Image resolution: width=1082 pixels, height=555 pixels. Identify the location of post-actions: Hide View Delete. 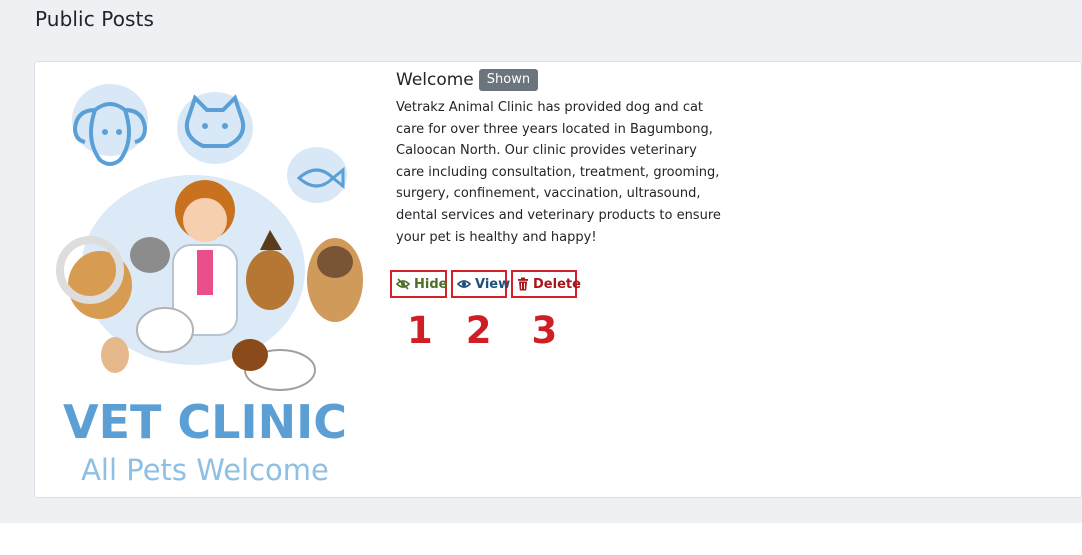
(485, 284).